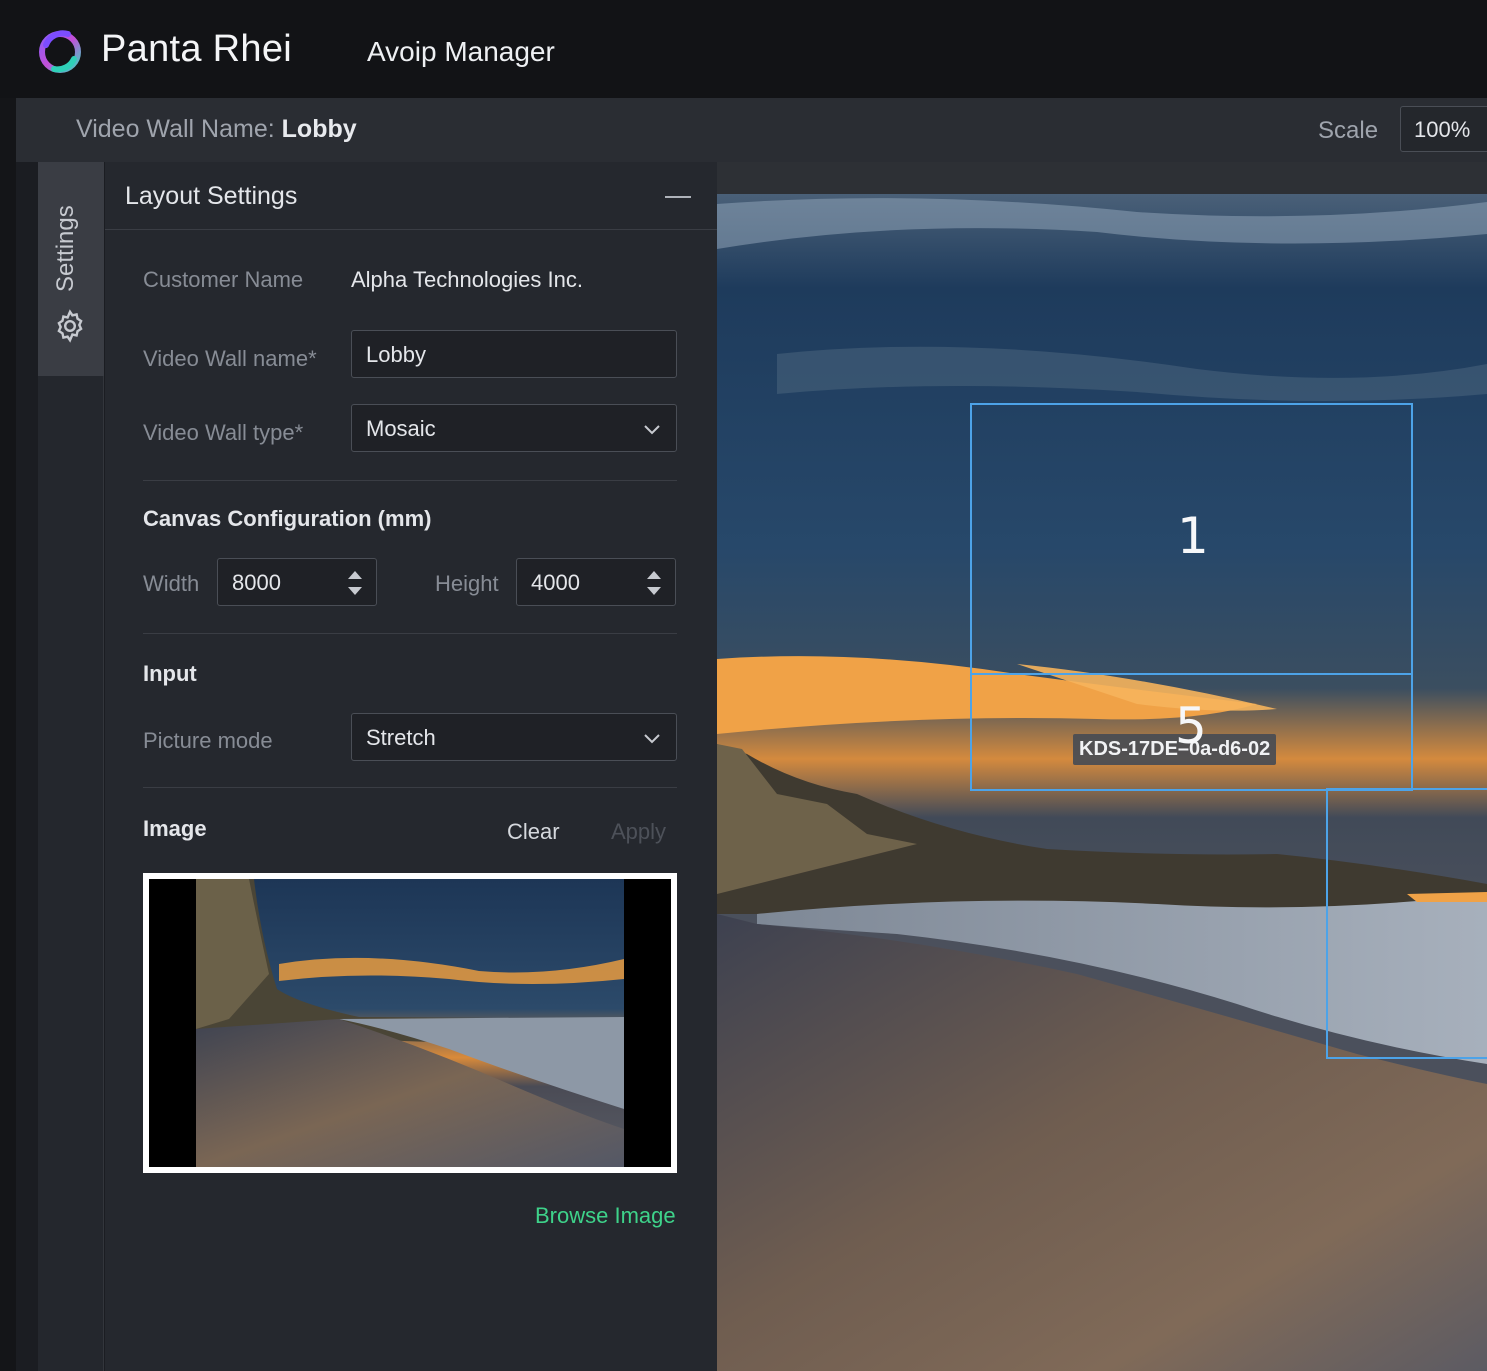 The height and width of the screenshot is (1371, 1487). I want to click on video-wall-title-value: Lobby, so click(319, 129).